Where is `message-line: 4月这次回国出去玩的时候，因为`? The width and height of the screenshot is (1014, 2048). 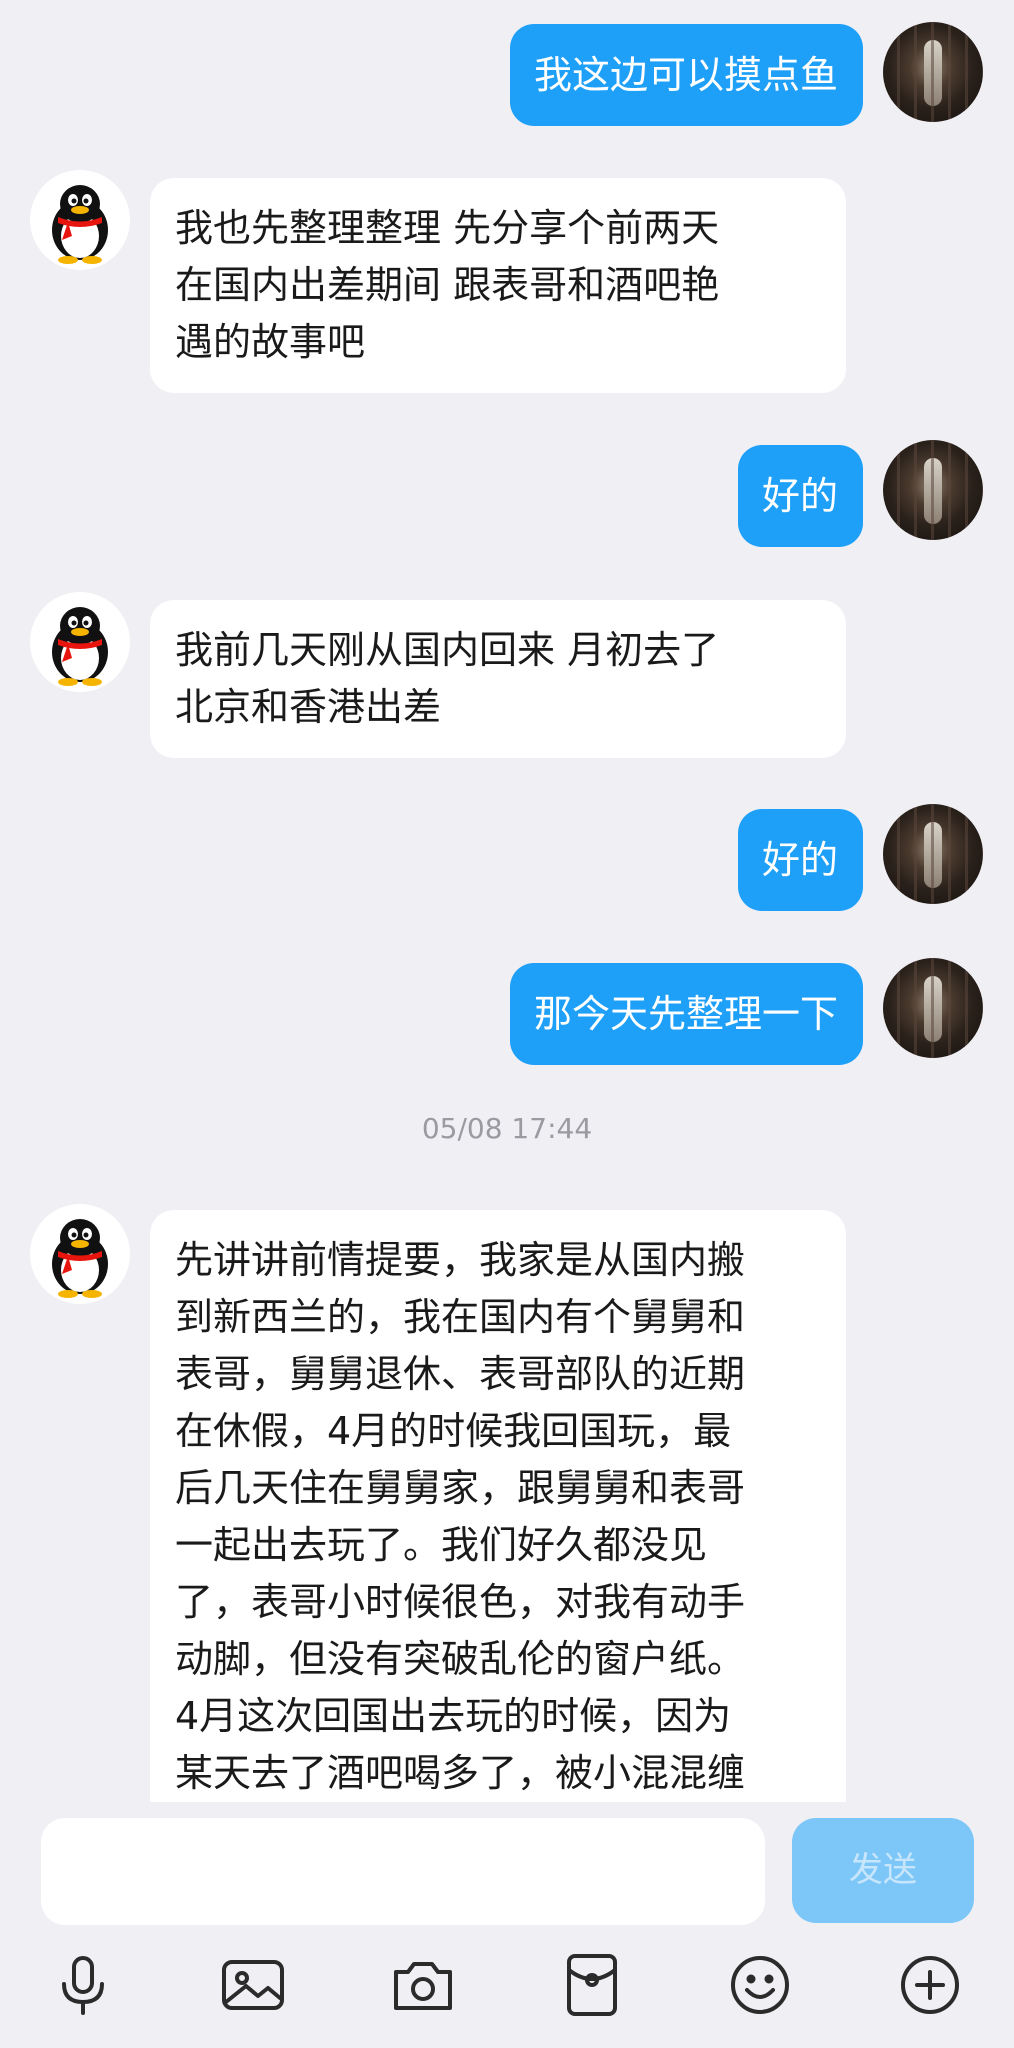
message-line: 4月这次回国出去玩的时候，因为 is located at coordinates (453, 1716).